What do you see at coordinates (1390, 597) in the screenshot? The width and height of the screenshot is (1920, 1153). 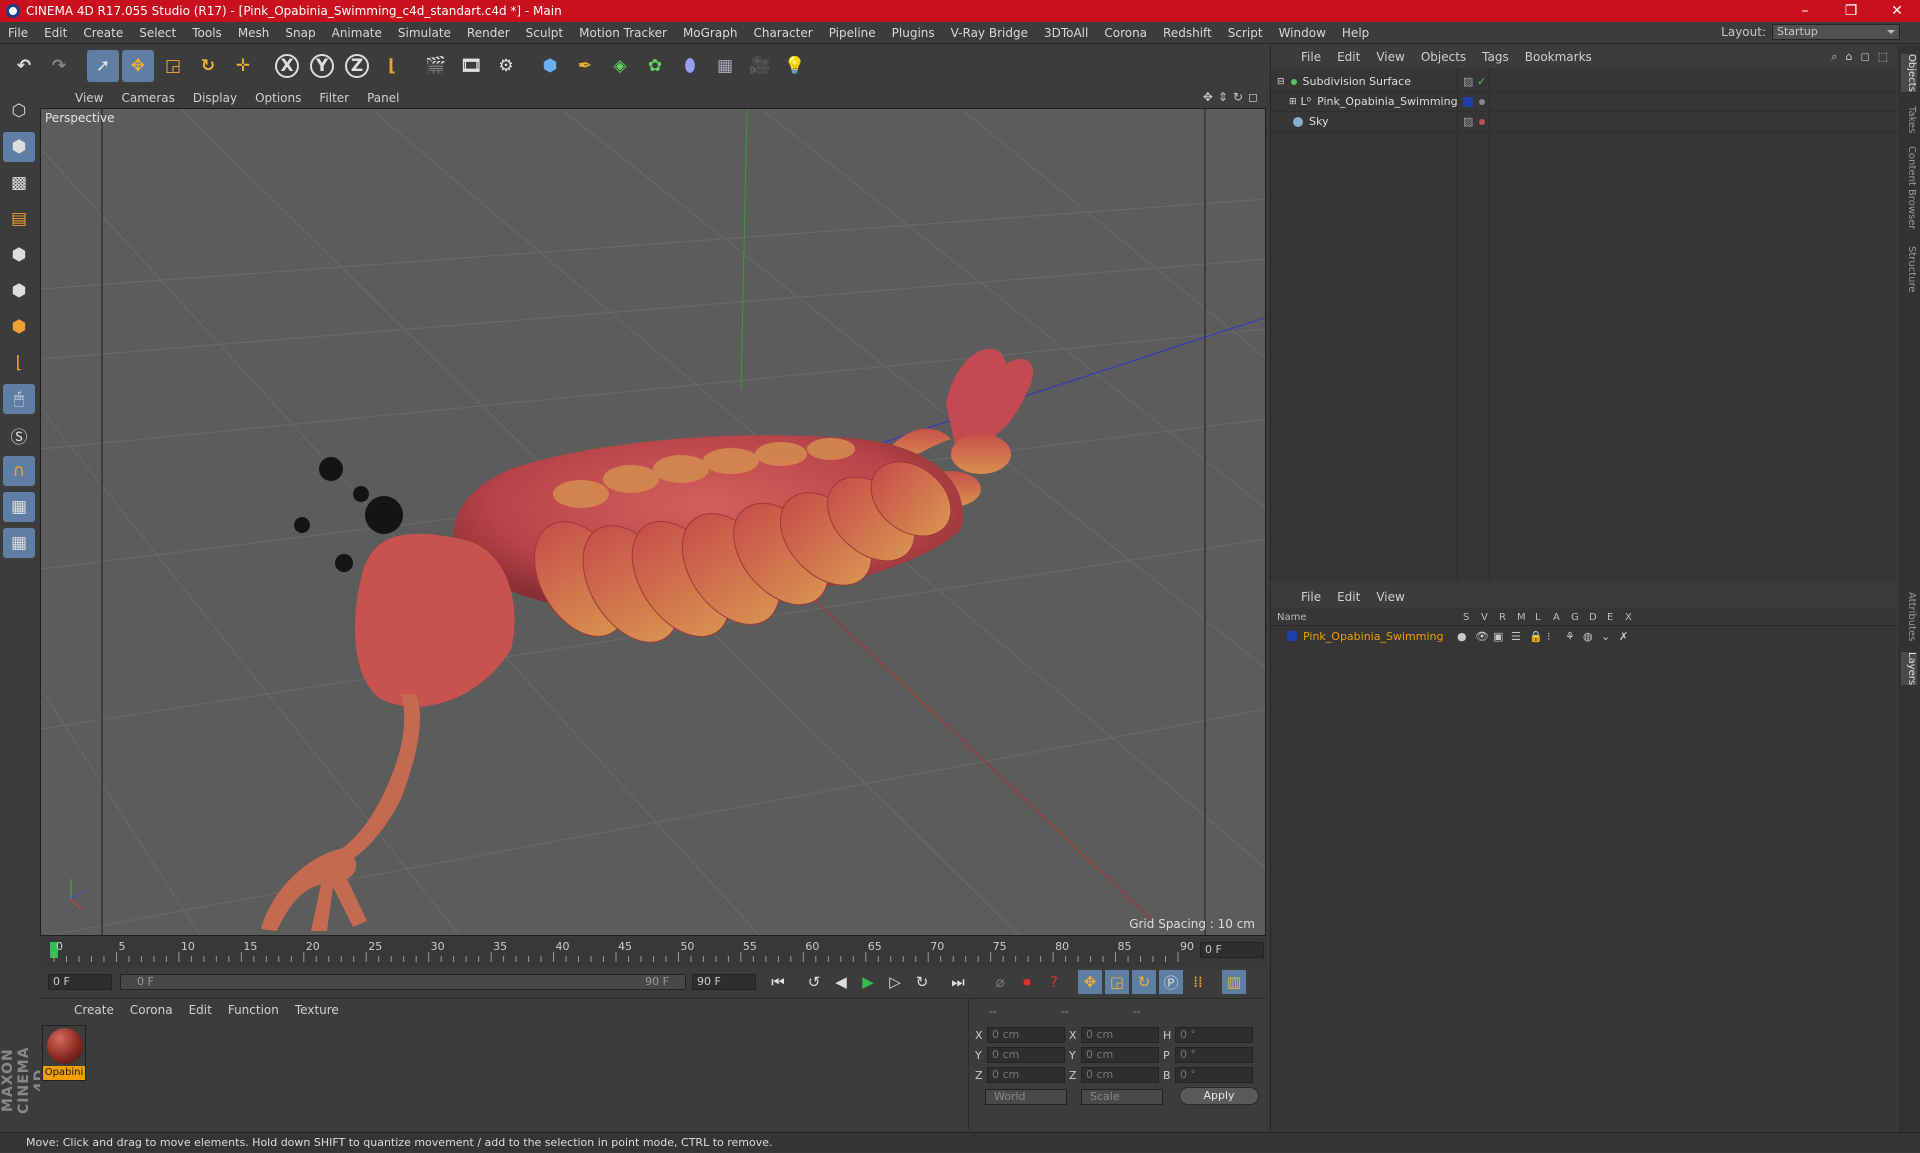 I see `layer-menu-view: View` at bounding box center [1390, 597].